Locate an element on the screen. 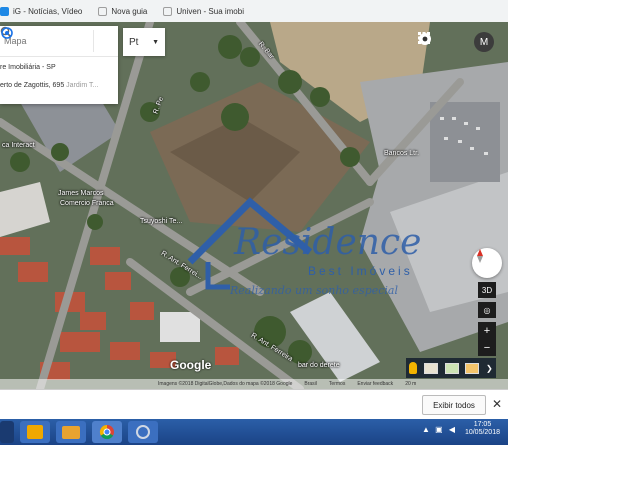 The image size is (640, 480). clock-time: 17:05 is located at coordinates (482, 424).